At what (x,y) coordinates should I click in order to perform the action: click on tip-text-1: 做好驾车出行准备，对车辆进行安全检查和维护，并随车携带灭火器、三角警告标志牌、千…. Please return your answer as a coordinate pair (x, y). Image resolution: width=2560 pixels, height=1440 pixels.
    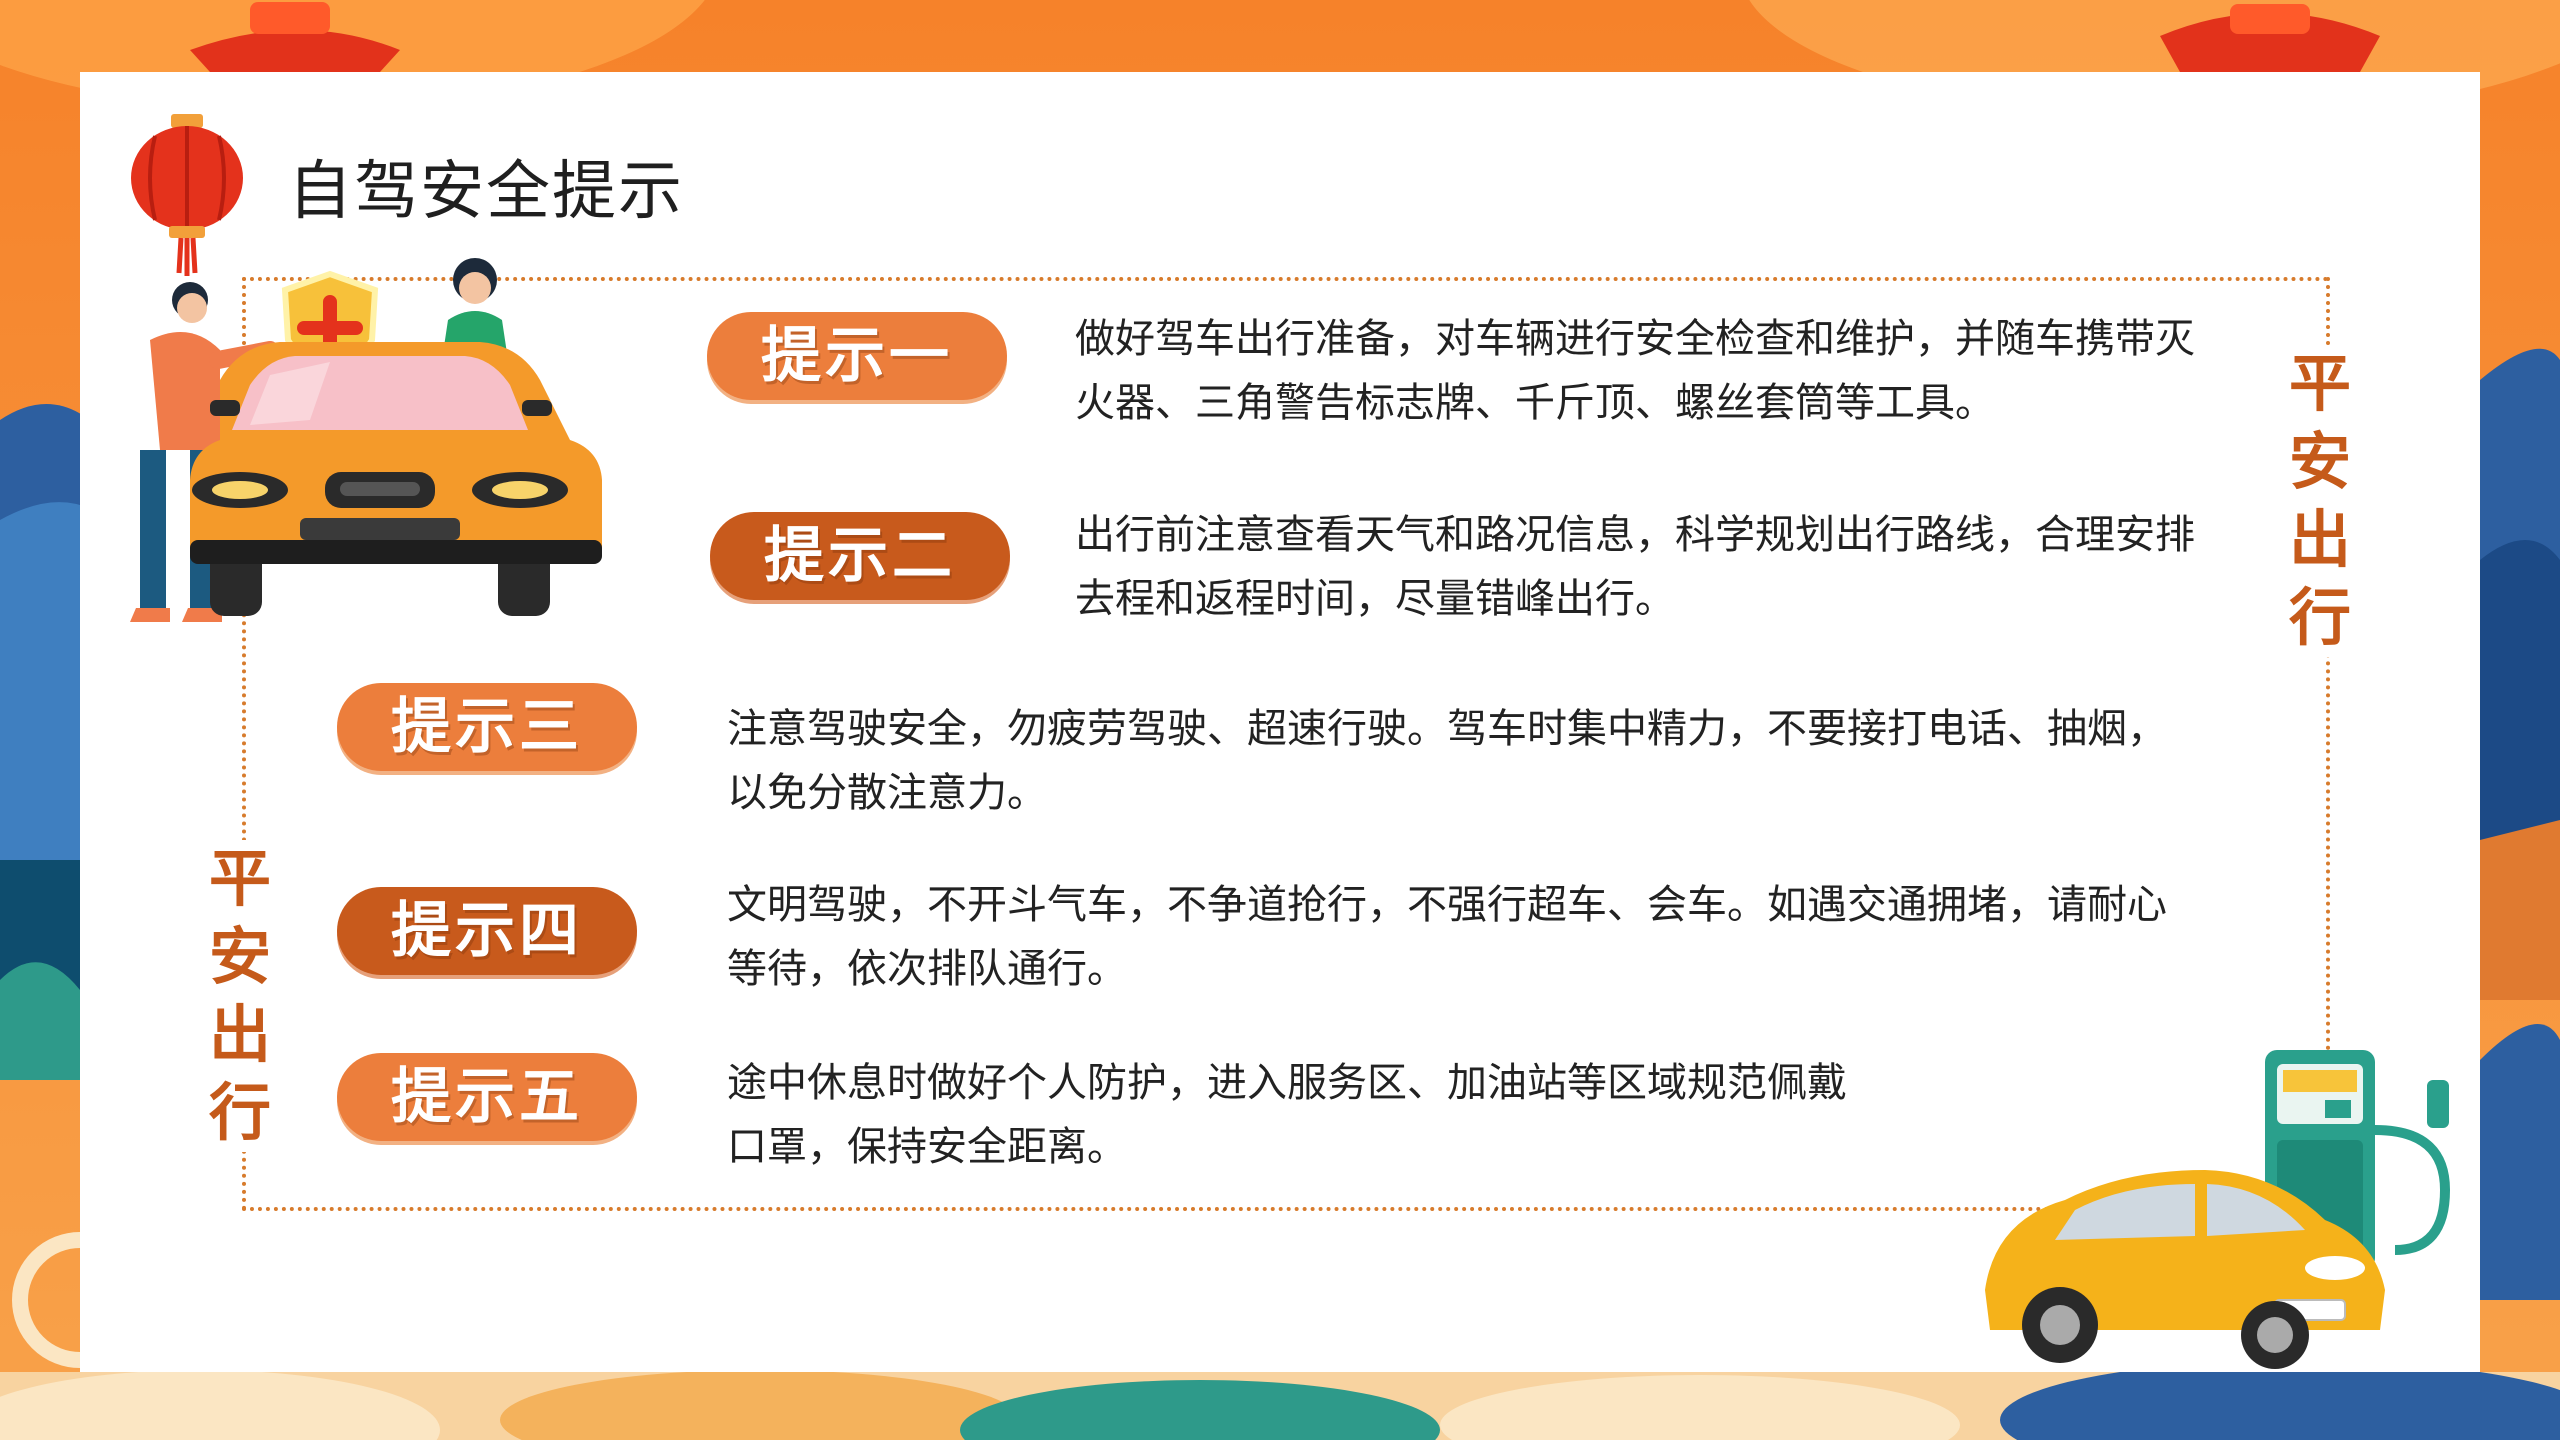
    Looking at the image, I should click on (1635, 371).